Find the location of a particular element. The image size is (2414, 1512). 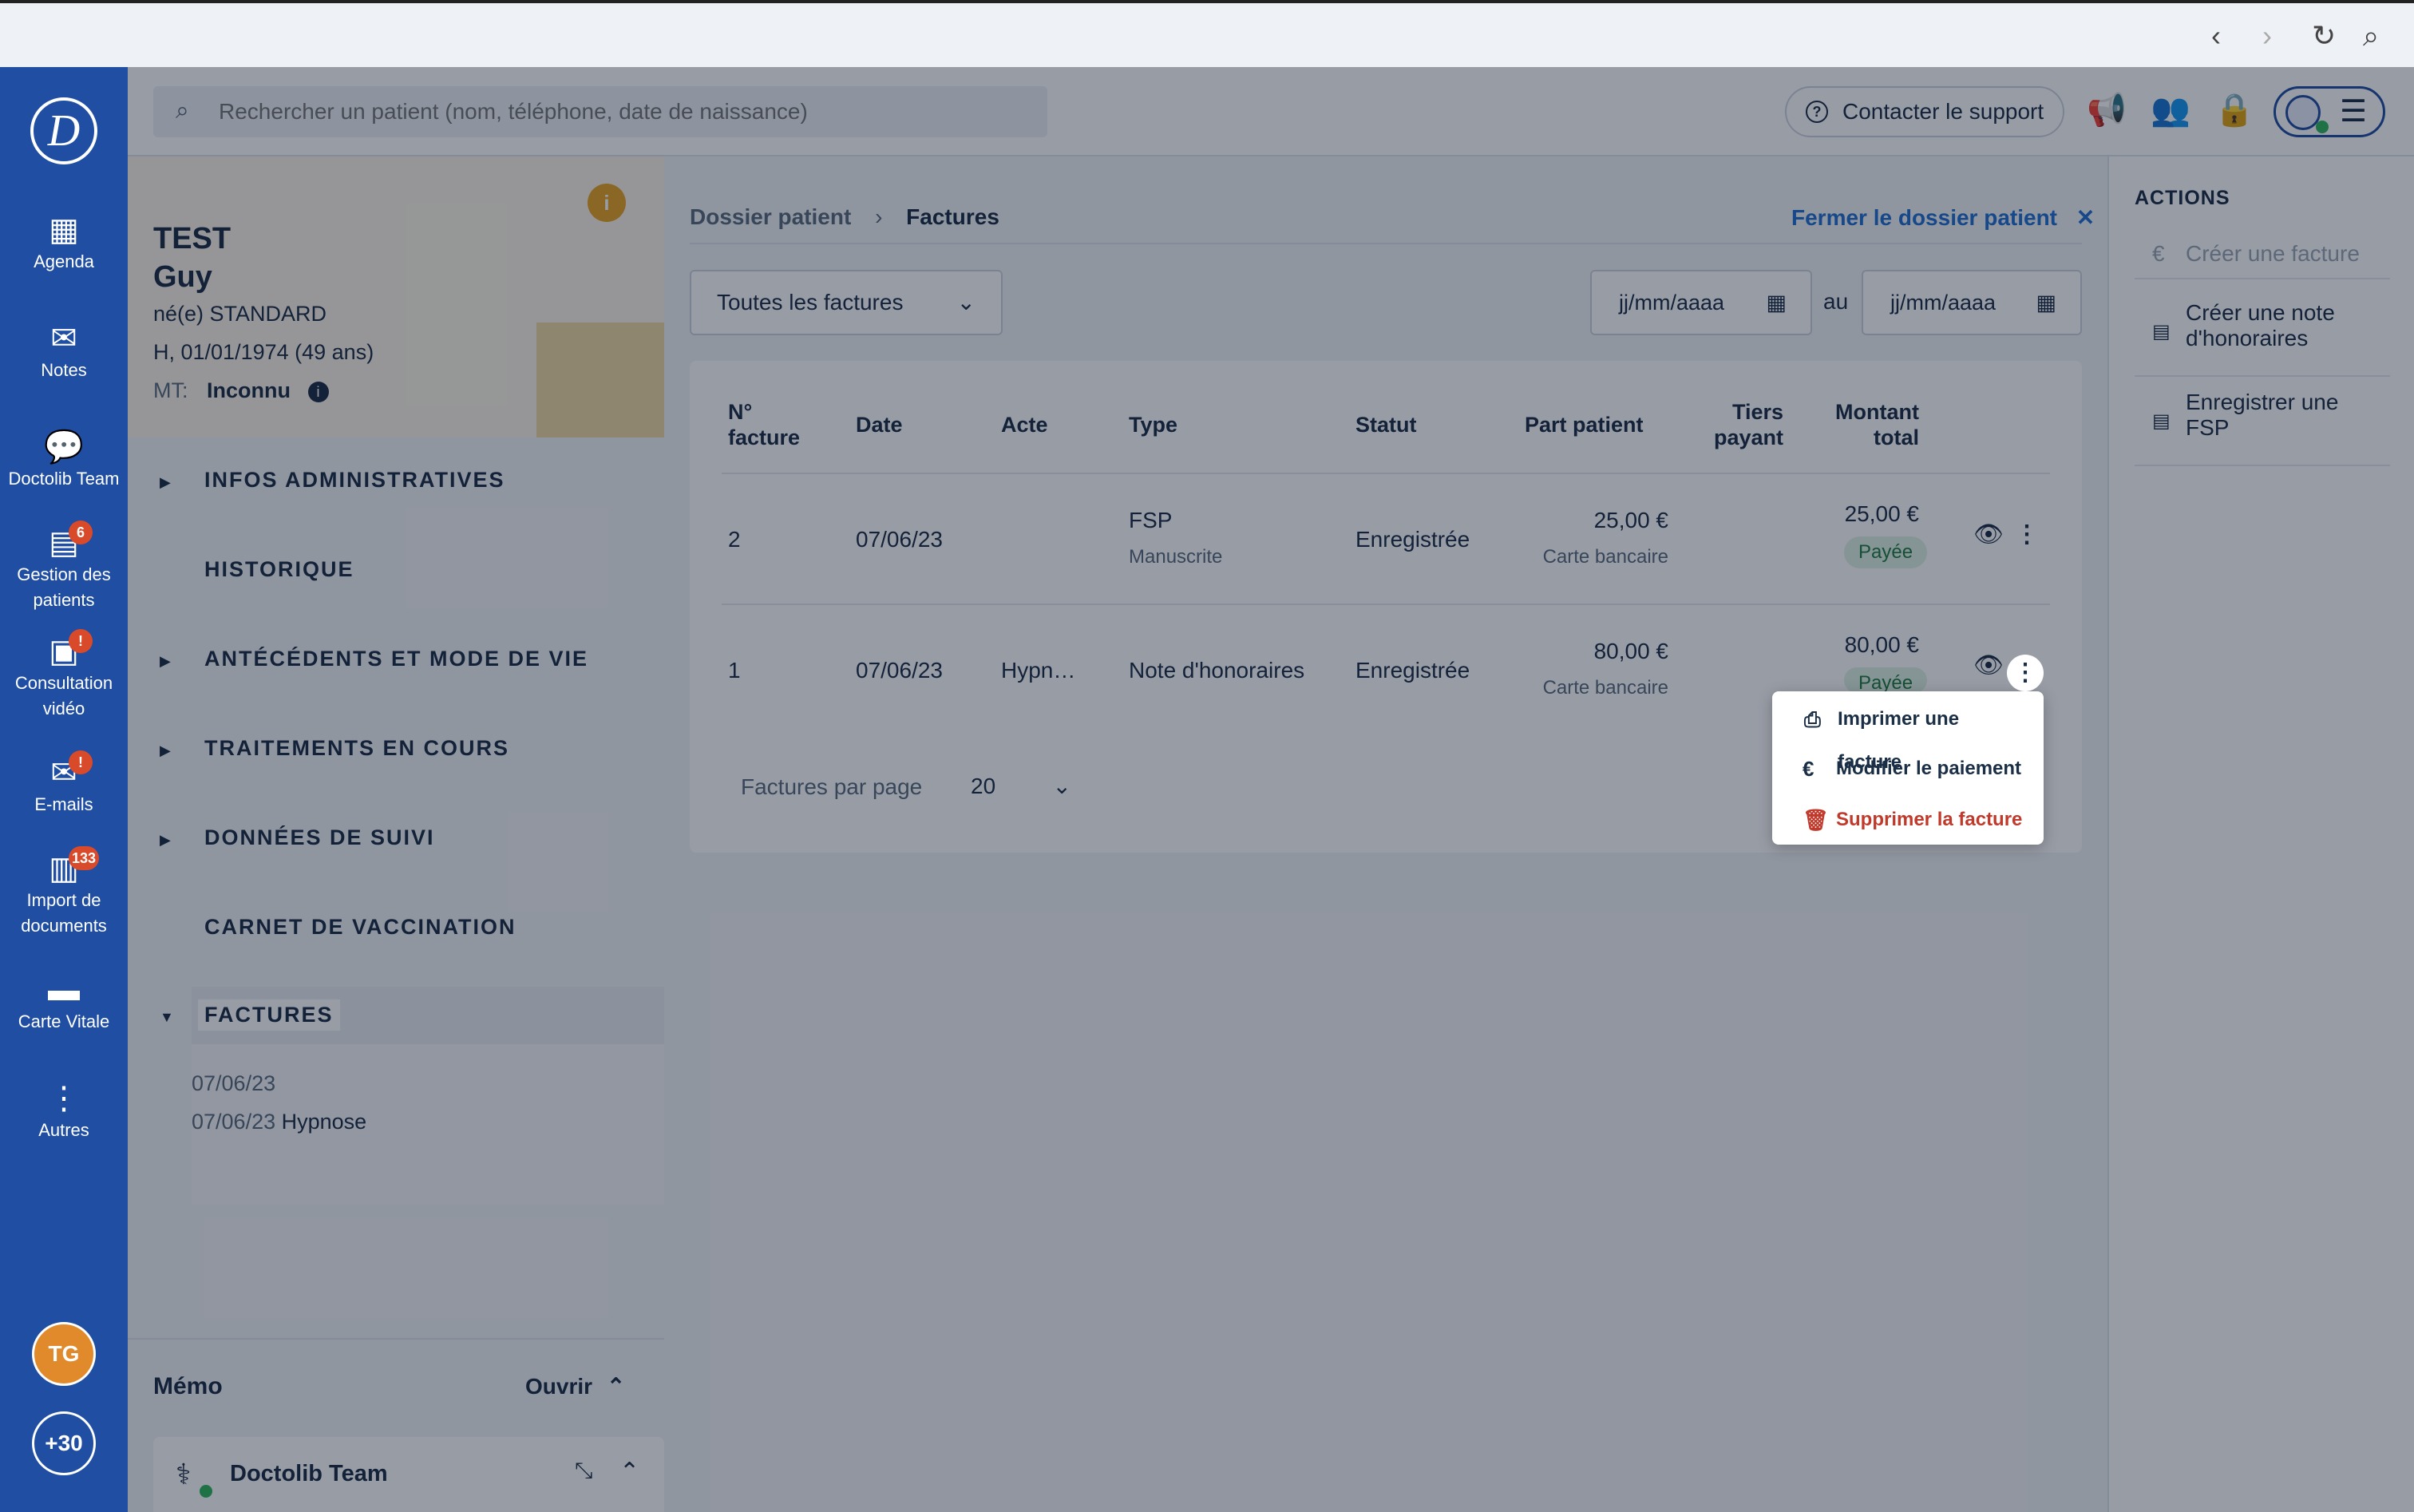

envelope-icon: ✉ is located at coordinates (63, 338).